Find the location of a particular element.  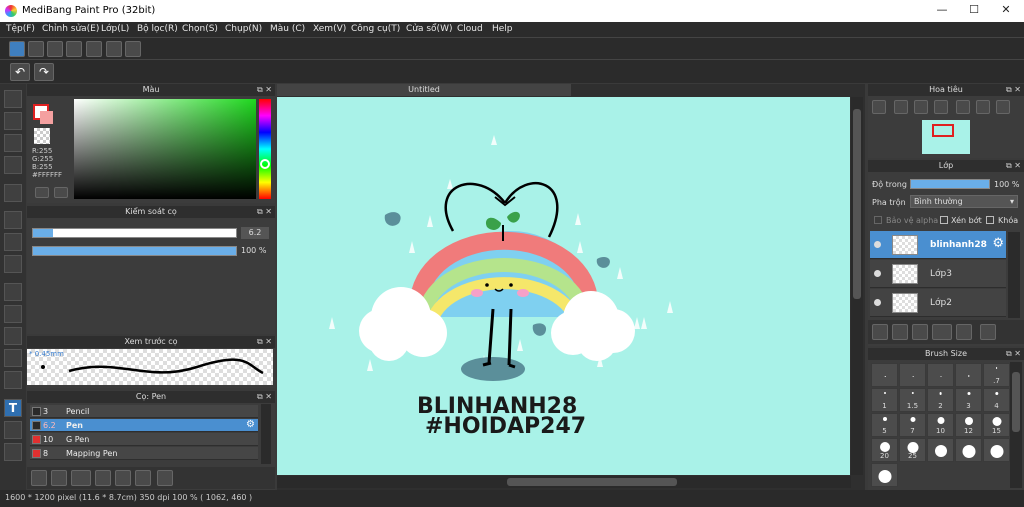

brush-size-value: 6.2 is located at coordinates (255, 233).